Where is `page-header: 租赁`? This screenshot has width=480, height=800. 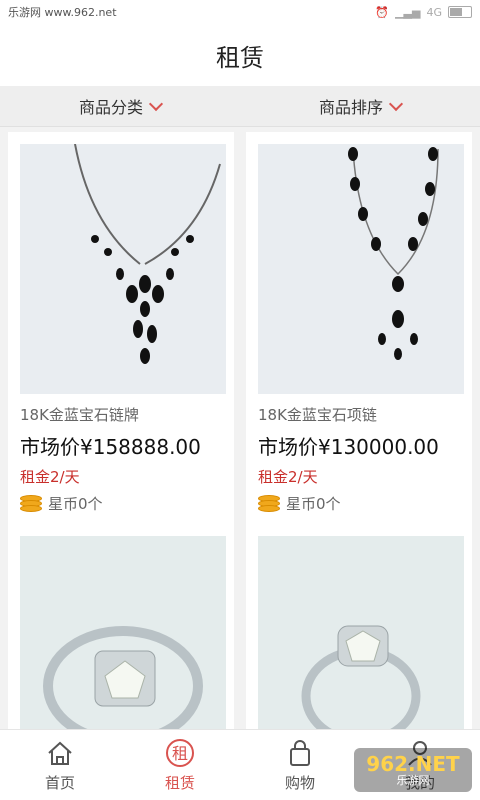 page-header: 租赁 is located at coordinates (240, 55).